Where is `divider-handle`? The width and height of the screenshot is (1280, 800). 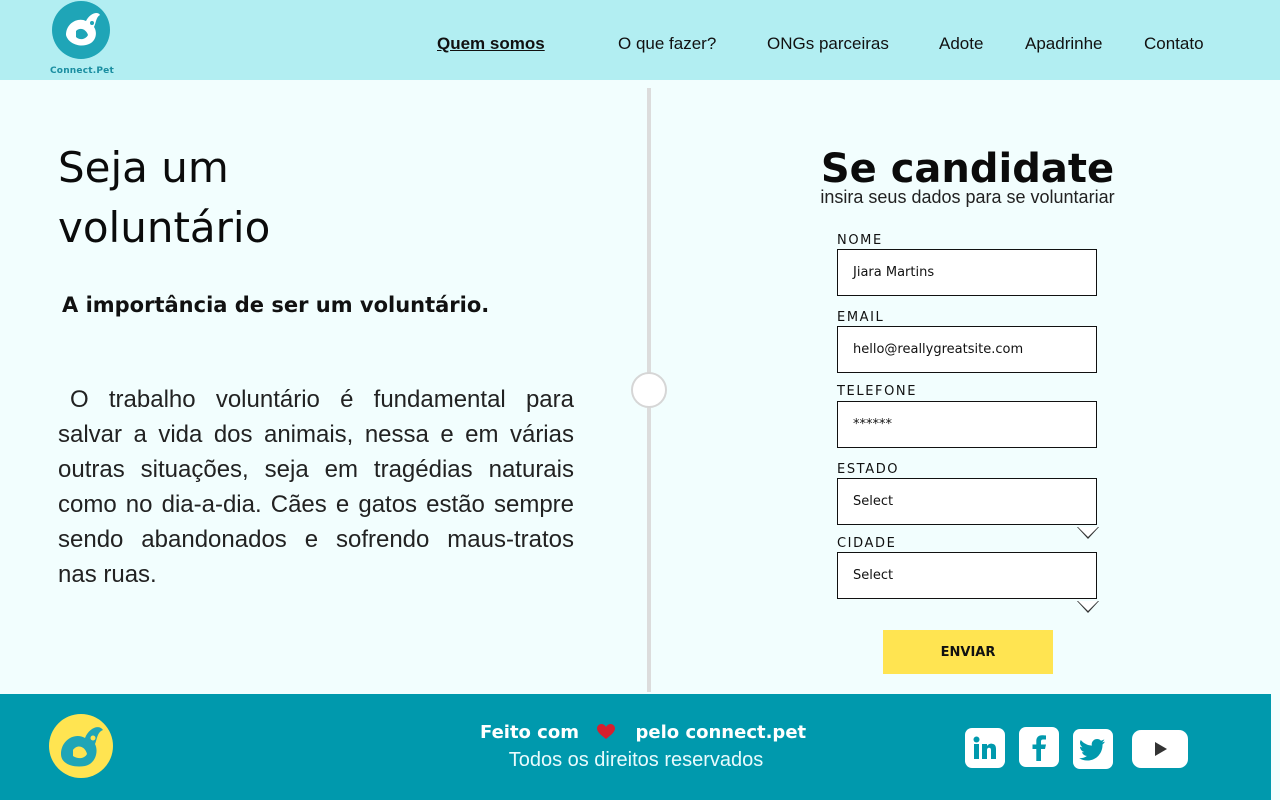
divider-handle is located at coordinates (649, 390).